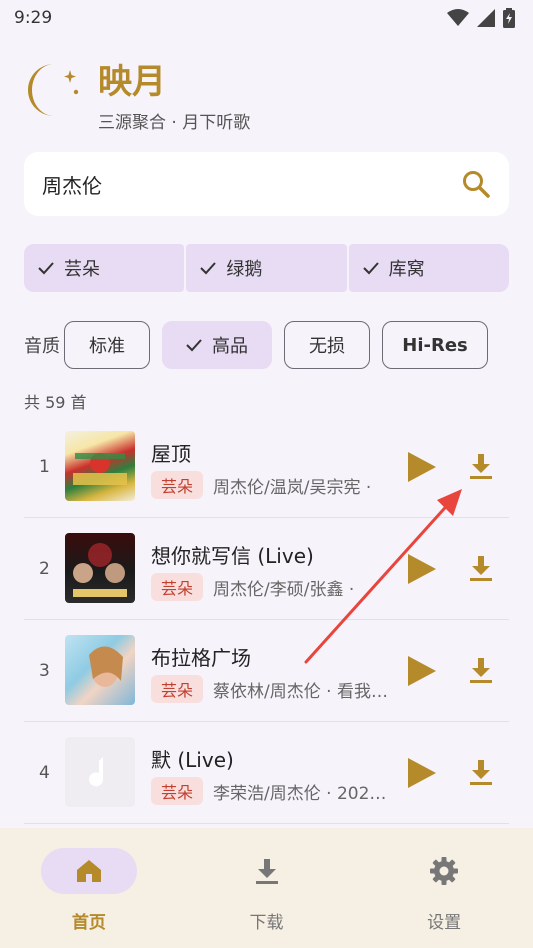 The image size is (533, 948). I want to click on app-subtitle: 三源聚合 · 月下听歌, so click(174, 123).